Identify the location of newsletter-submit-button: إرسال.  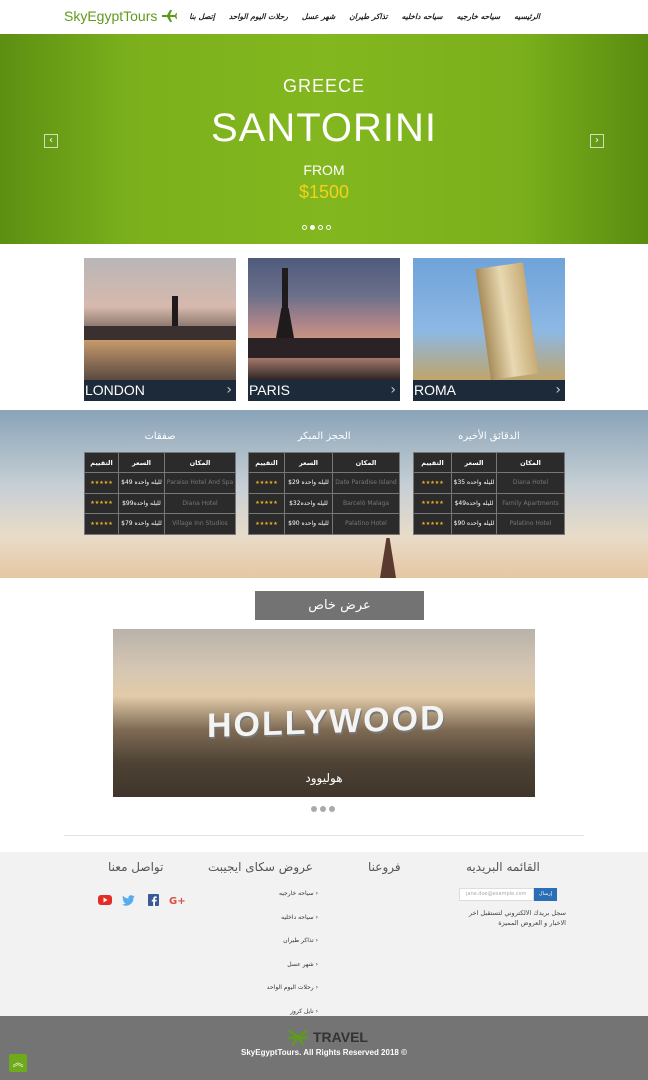
(545, 894).